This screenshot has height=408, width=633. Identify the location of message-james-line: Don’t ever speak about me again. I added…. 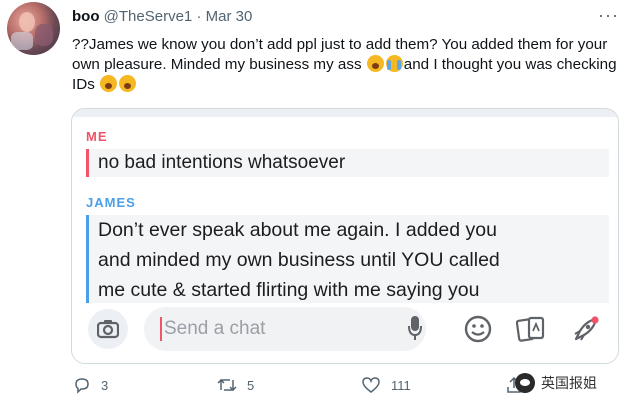
(297, 230).